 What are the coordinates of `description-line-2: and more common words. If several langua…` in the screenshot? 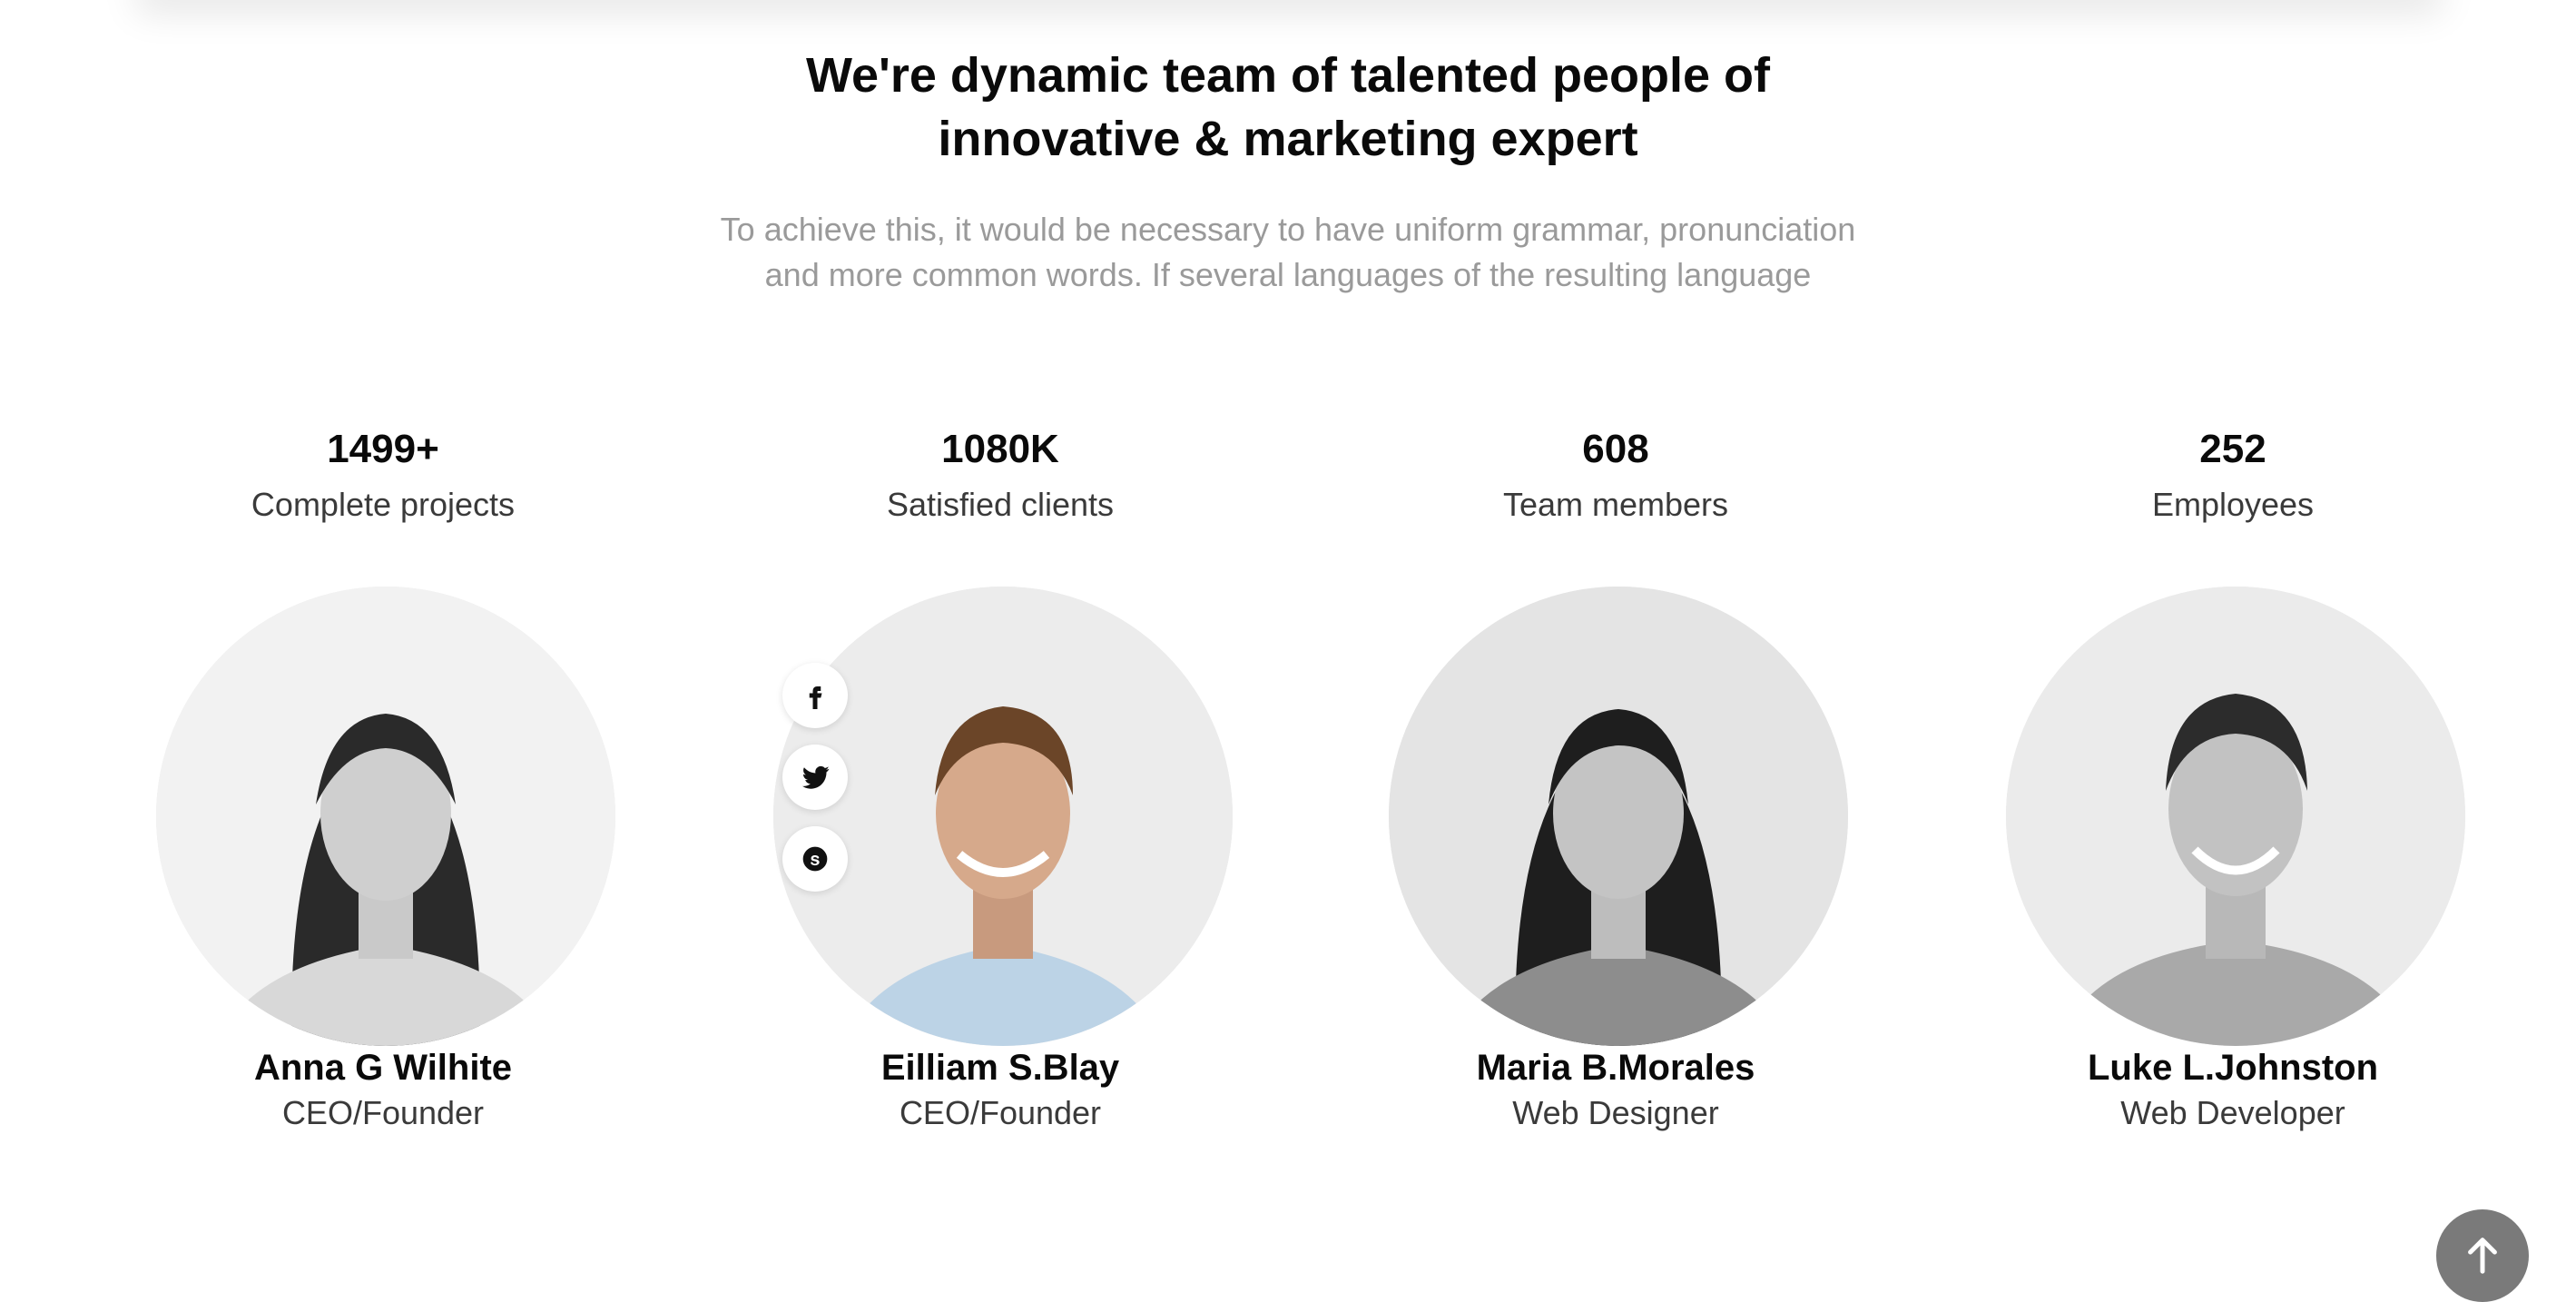 It's located at (1288, 274).